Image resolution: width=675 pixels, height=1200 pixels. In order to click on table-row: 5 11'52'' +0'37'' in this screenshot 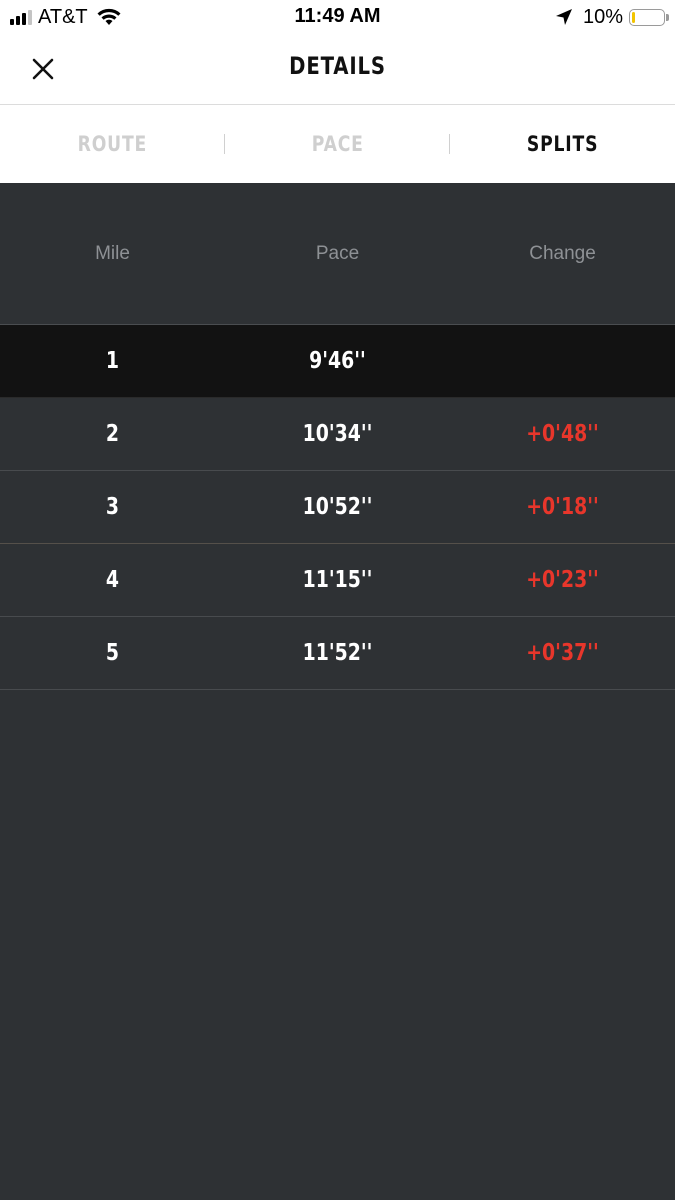, I will do `click(337, 653)`.